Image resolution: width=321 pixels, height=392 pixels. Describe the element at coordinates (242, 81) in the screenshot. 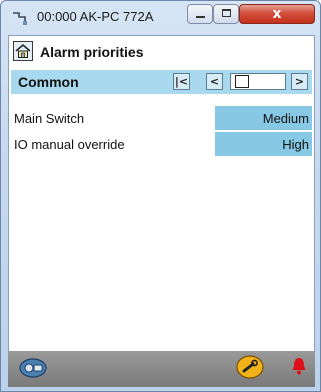

I see `scroll-thumb` at that location.